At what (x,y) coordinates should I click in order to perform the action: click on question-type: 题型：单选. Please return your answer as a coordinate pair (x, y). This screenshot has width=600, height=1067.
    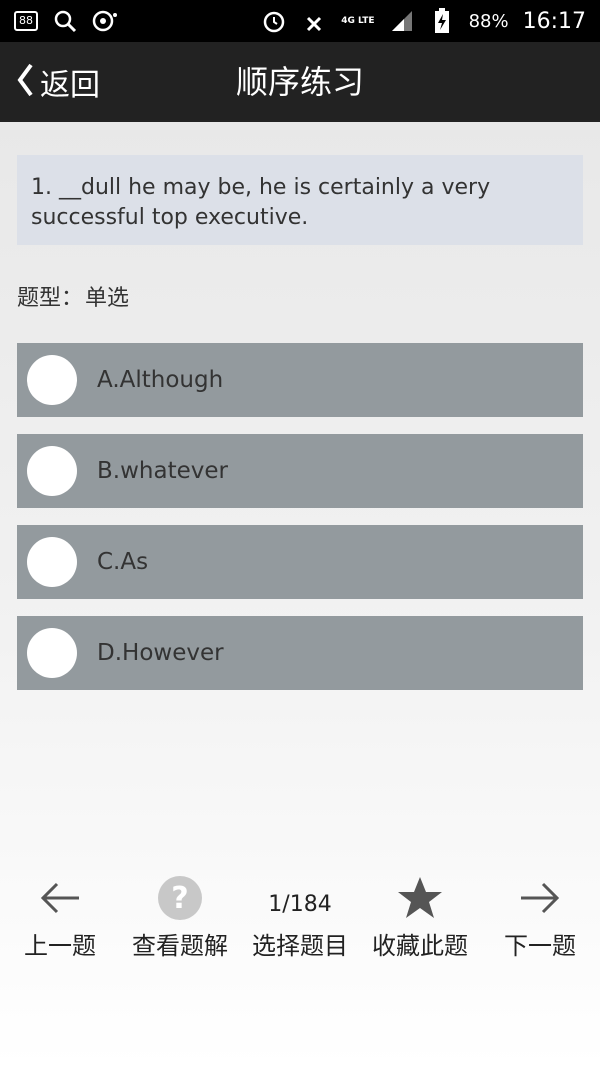
    Looking at the image, I should click on (74, 296).